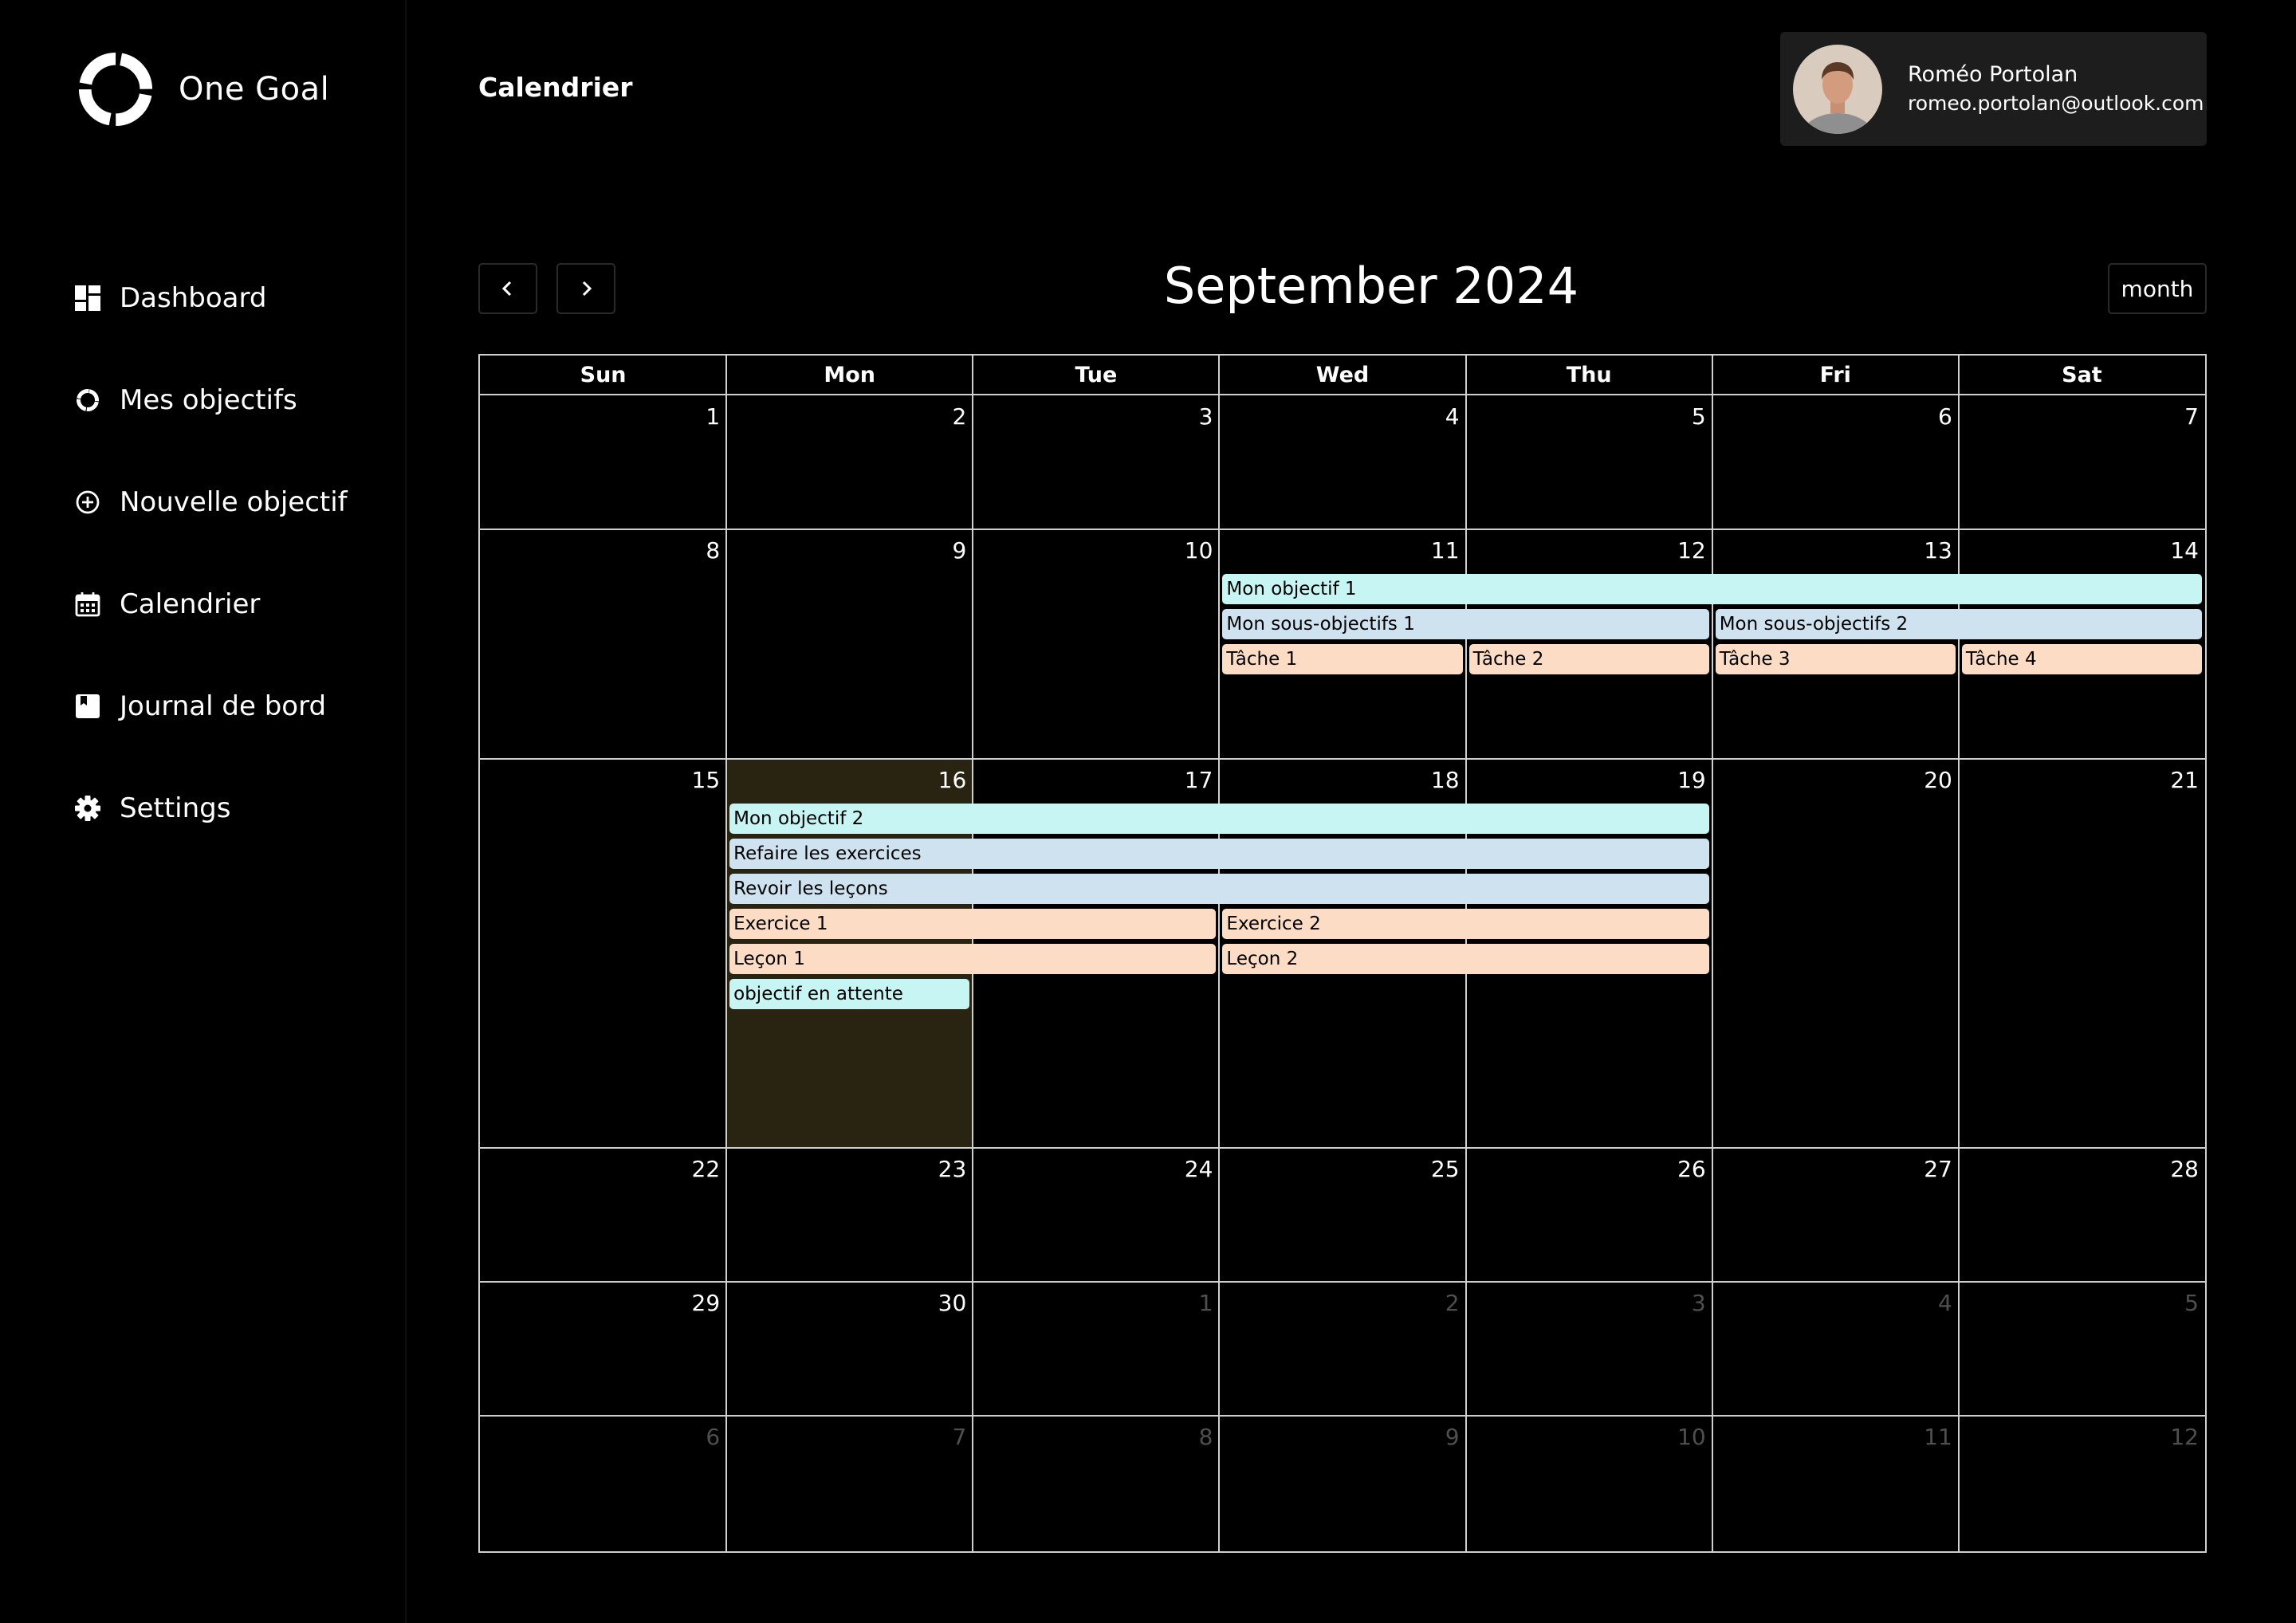 The image size is (2296, 1623). I want to click on day-number: 23, so click(952, 1169).